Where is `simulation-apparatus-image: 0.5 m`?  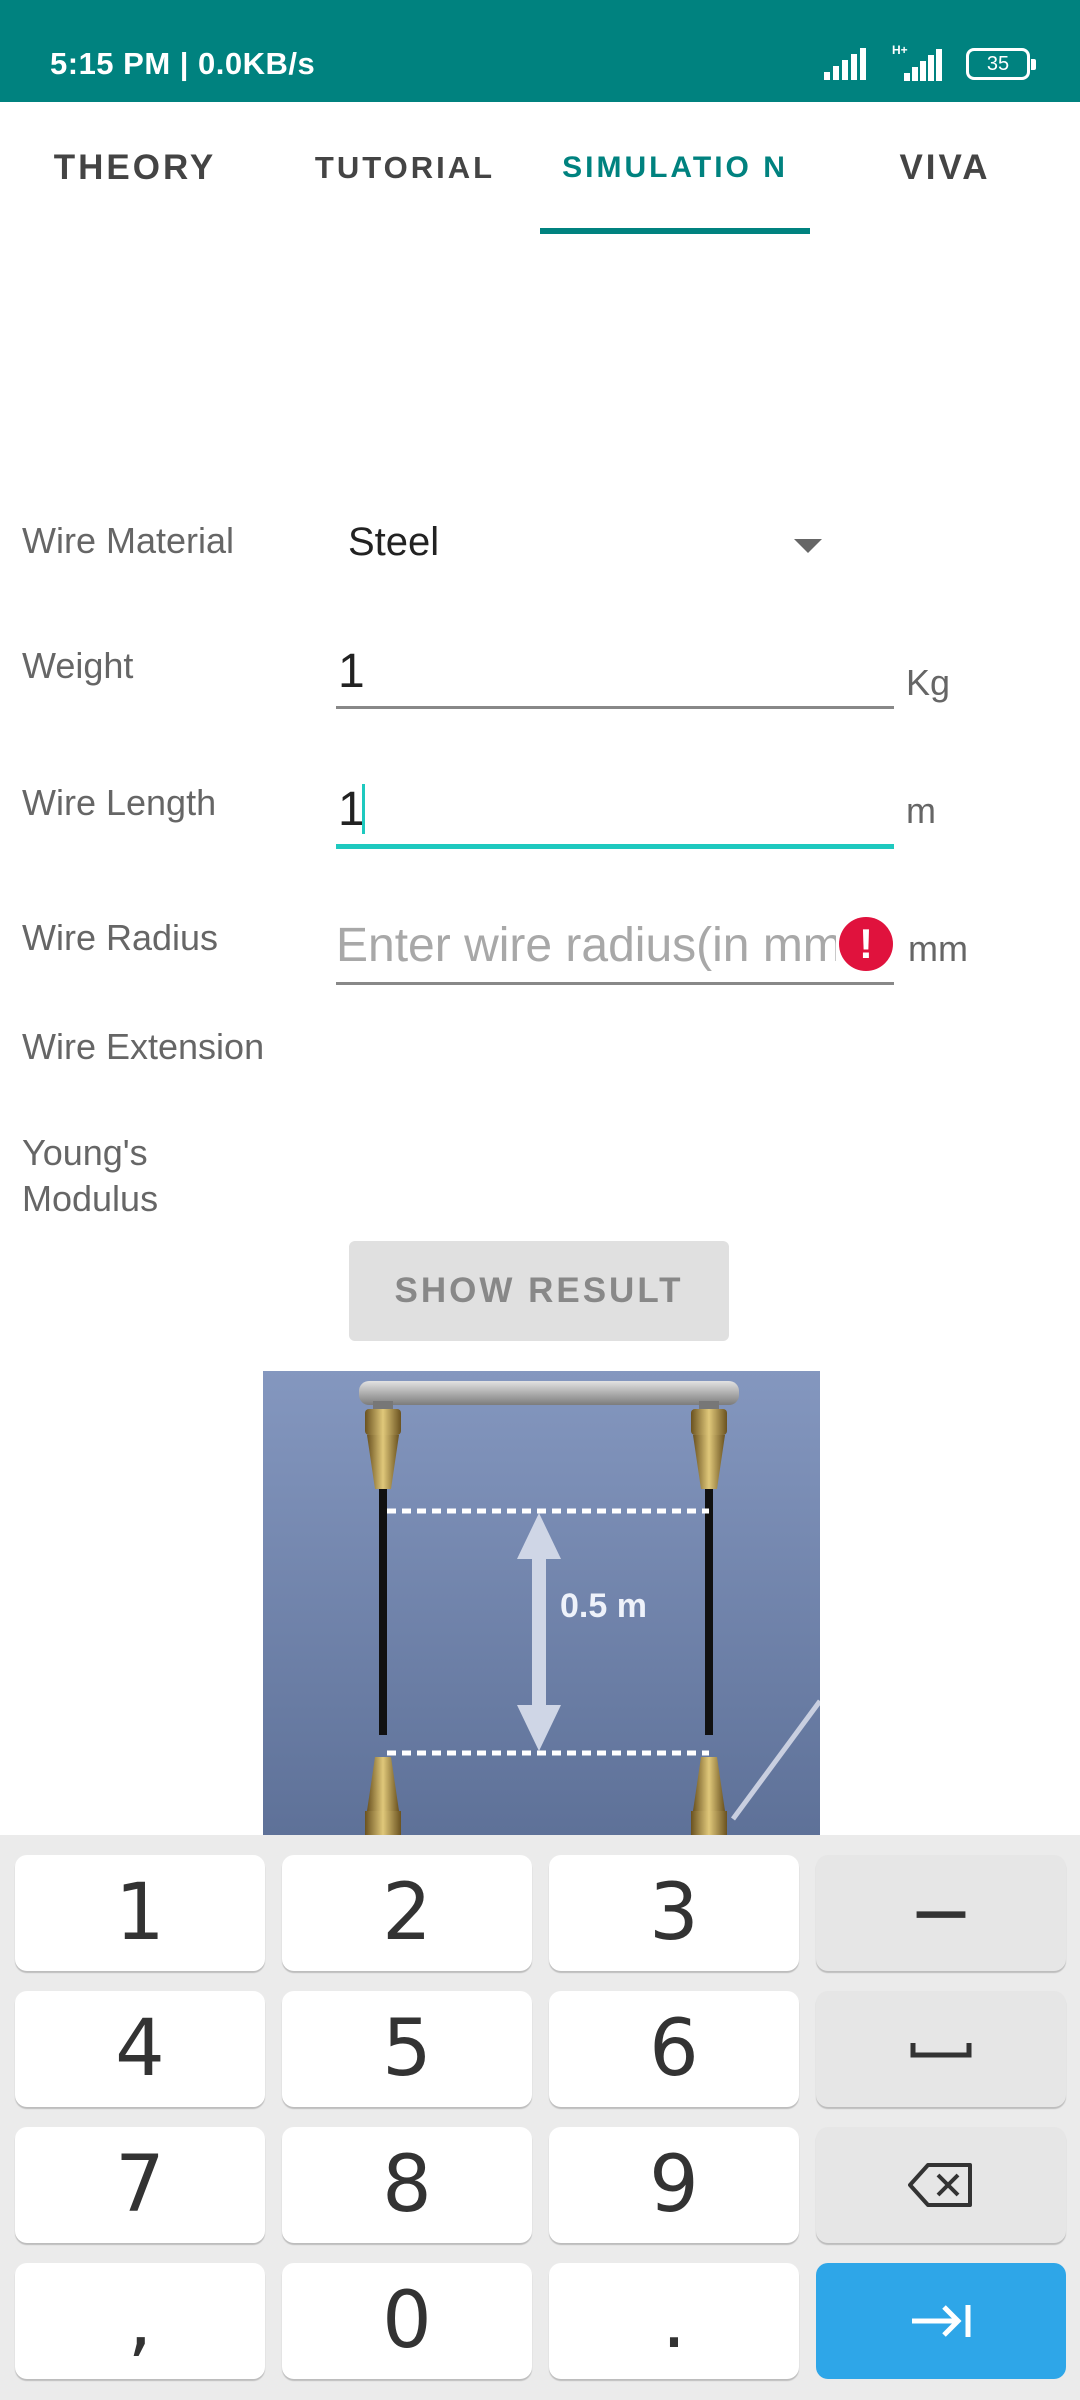
simulation-apparatus-image: 0.5 m is located at coordinates (541, 1603).